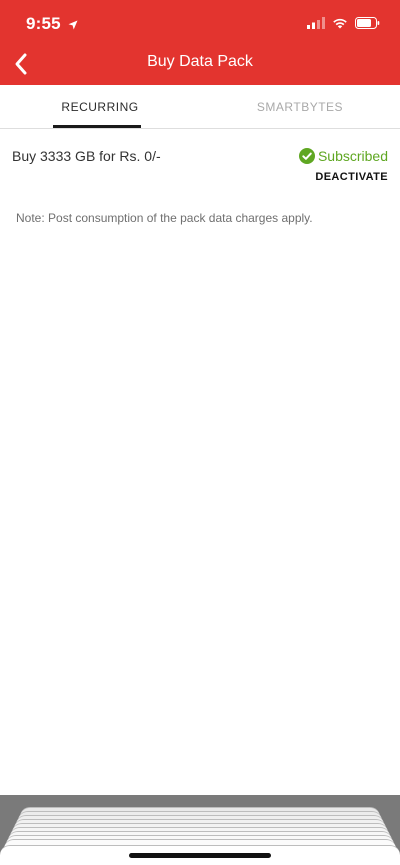 Image resolution: width=400 pixels, height=865 pixels. Describe the element at coordinates (340, 23) in the screenshot. I see `wifi-icon` at that location.